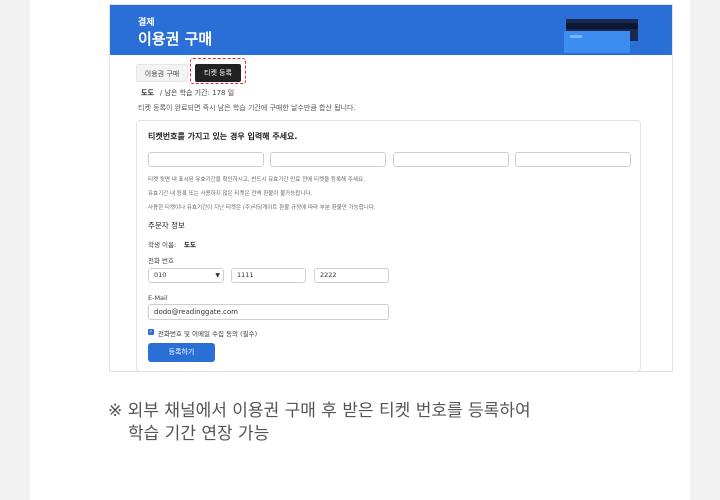 Image resolution: width=720 pixels, height=500 pixels. I want to click on header-subtitle: 결제, so click(146, 23).